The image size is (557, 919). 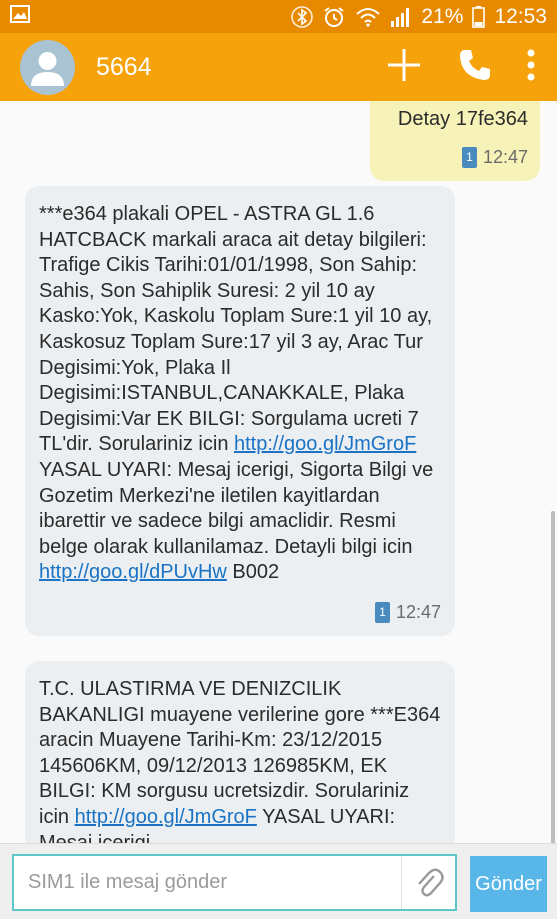 I want to click on person-icon, so click(x=47, y=68).